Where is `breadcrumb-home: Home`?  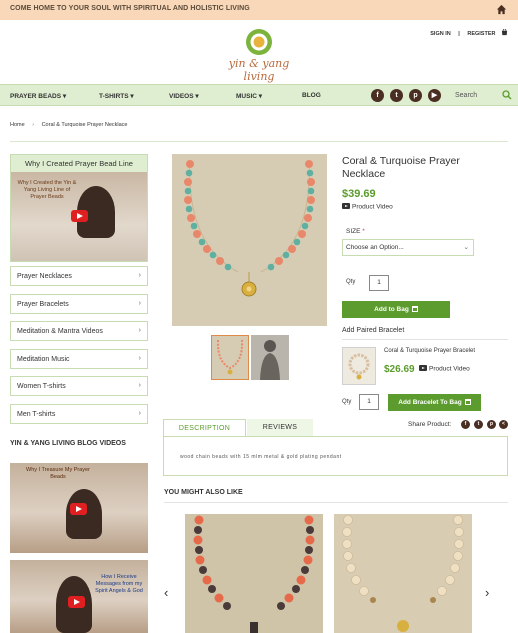 breadcrumb-home: Home is located at coordinates (17, 125).